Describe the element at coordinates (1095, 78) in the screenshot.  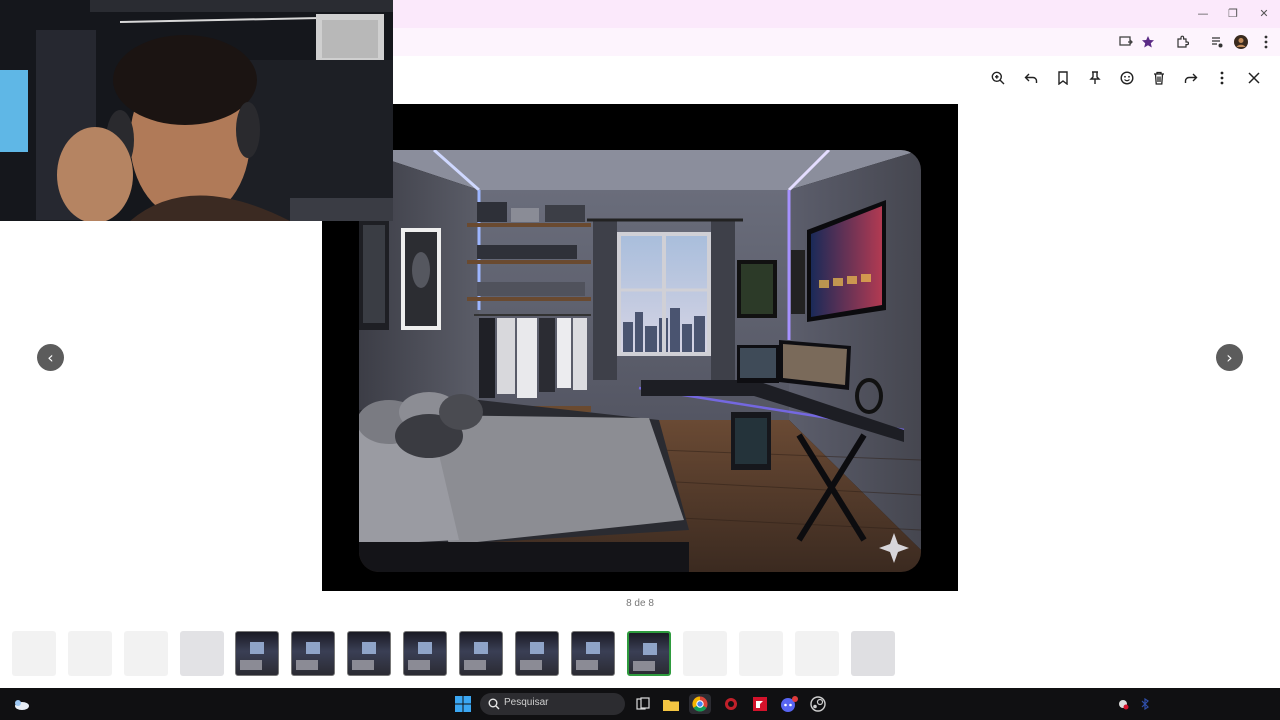
I see `pin-icon` at that location.